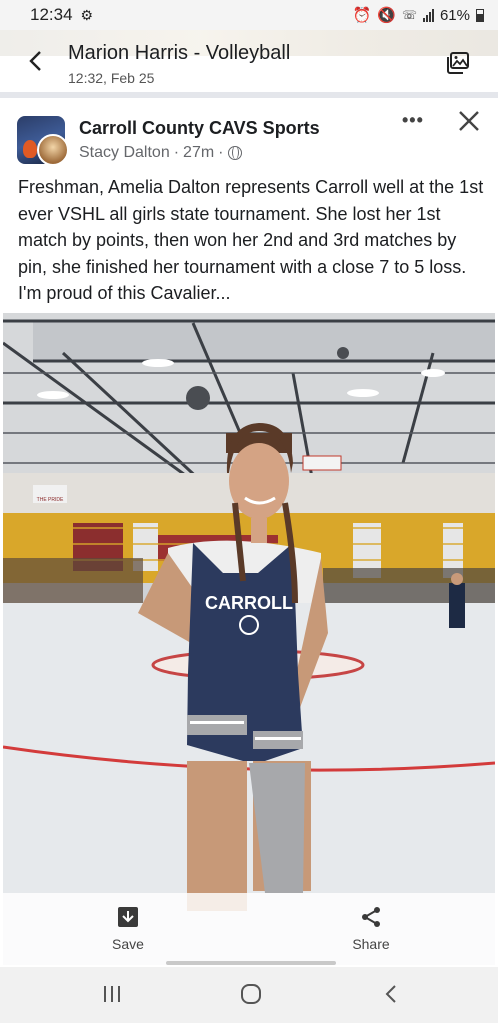  I want to click on home-icon, so click(251, 994).